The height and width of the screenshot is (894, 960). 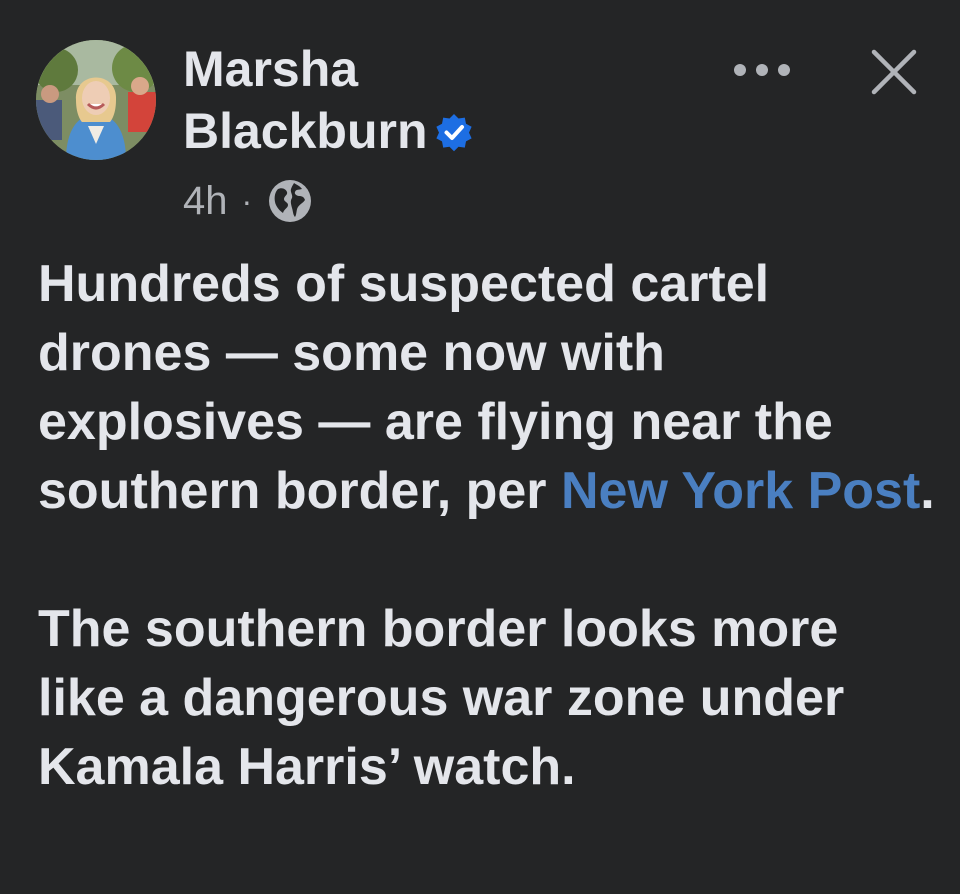 I want to click on globe-icon, so click(x=290, y=201).